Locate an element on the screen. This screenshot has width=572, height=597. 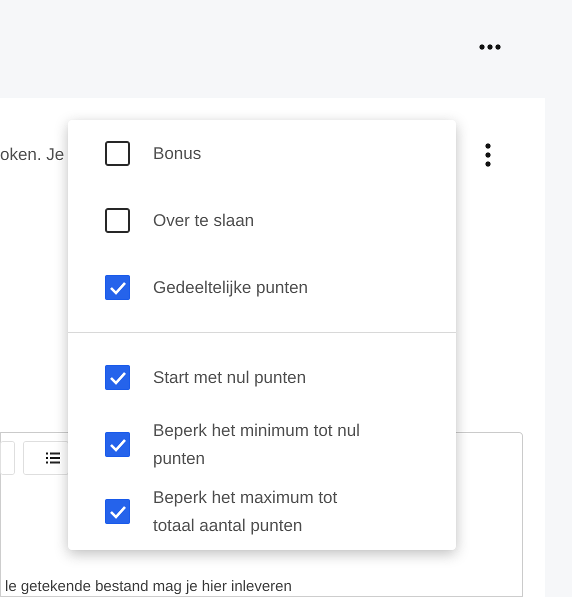
kebab-button is located at coordinates (488, 155).